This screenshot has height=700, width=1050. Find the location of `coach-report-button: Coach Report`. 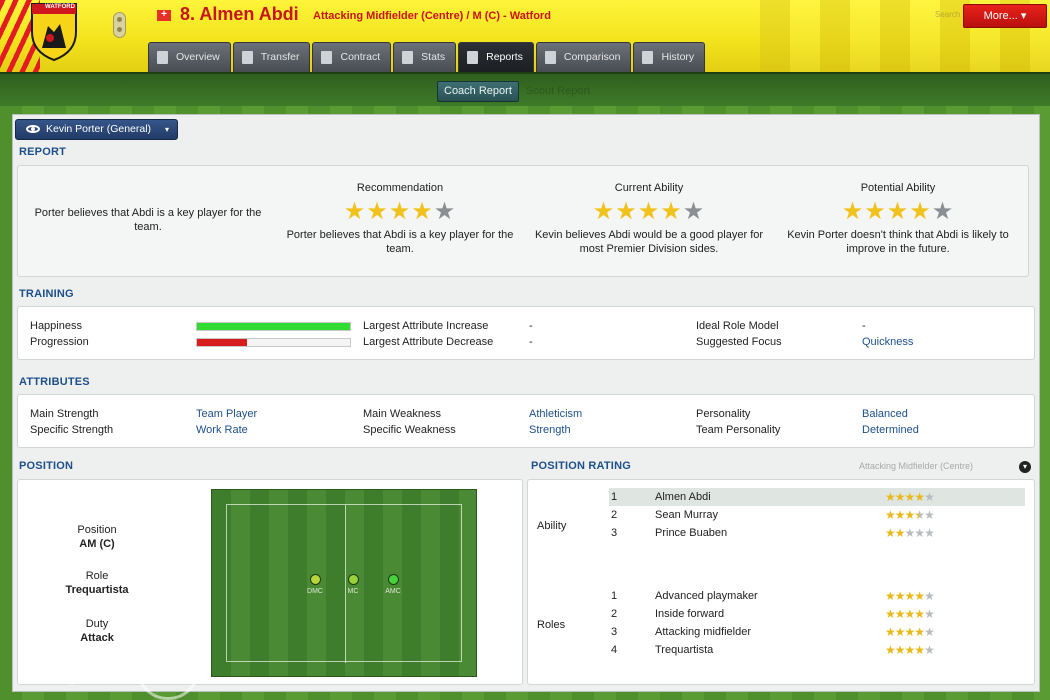

coach-report-button: Coach Report is located at coordinates (478, 91).